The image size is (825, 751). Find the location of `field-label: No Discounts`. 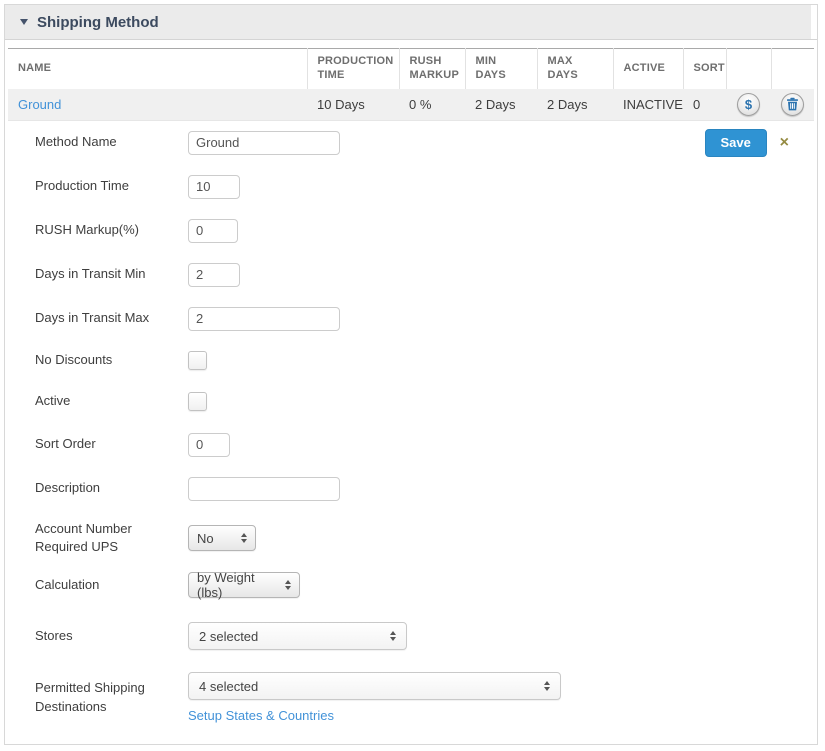

field-label: No Discounts is located at coordinates (74, 359).